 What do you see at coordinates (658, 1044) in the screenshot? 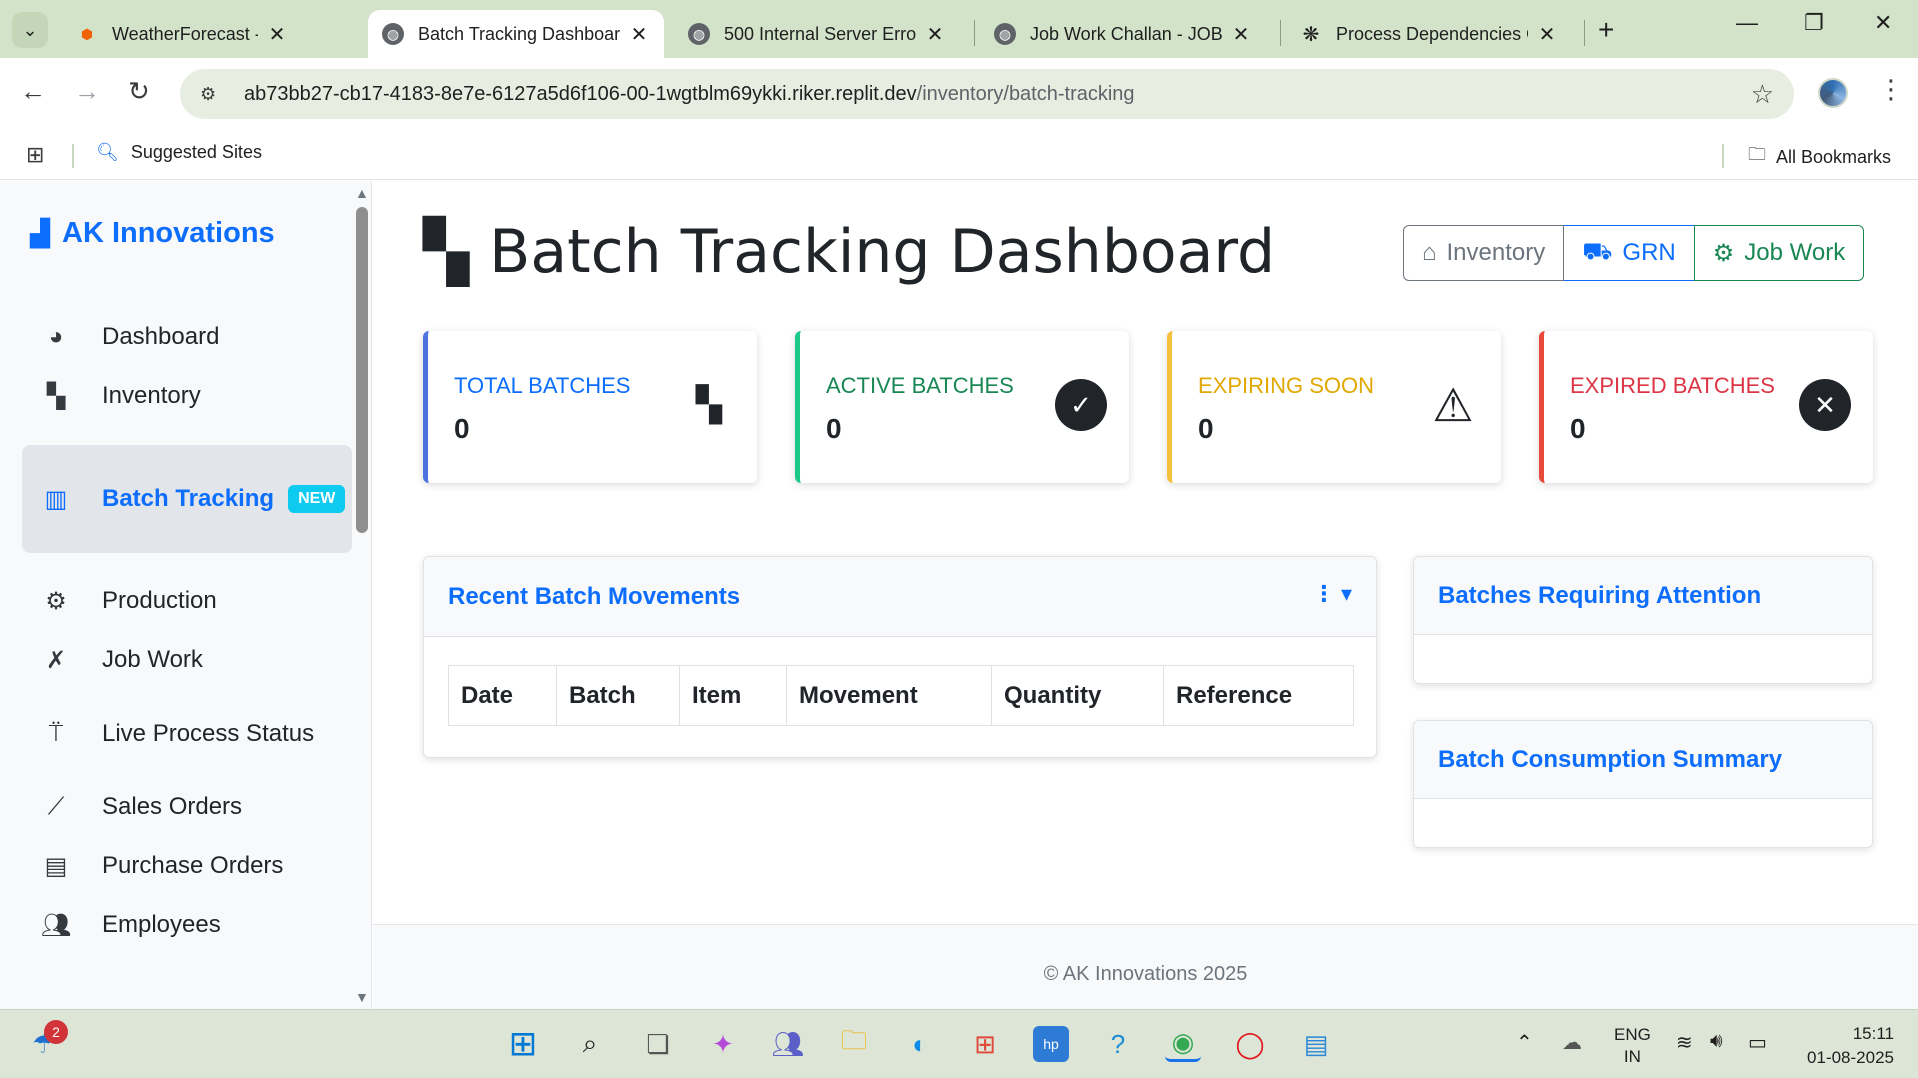
I see `task-view-icon: ❏` at bounding box center [658, 1044].